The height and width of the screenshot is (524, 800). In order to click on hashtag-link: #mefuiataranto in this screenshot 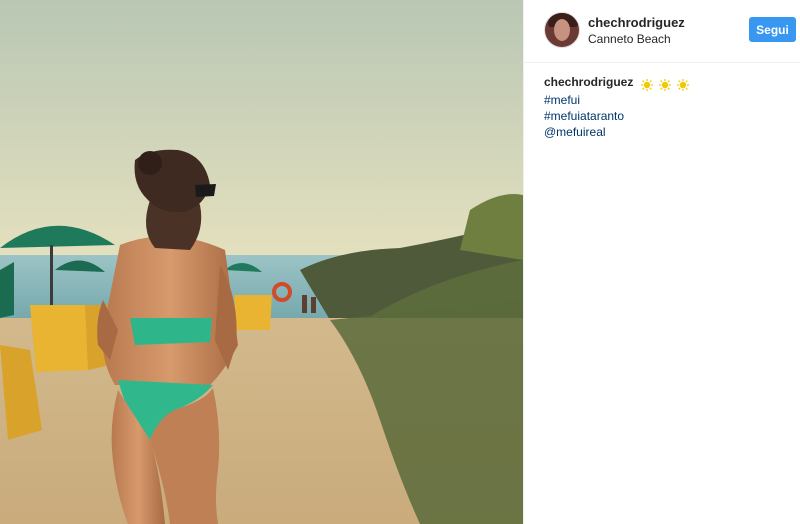, I will do `click(664, 116)`.